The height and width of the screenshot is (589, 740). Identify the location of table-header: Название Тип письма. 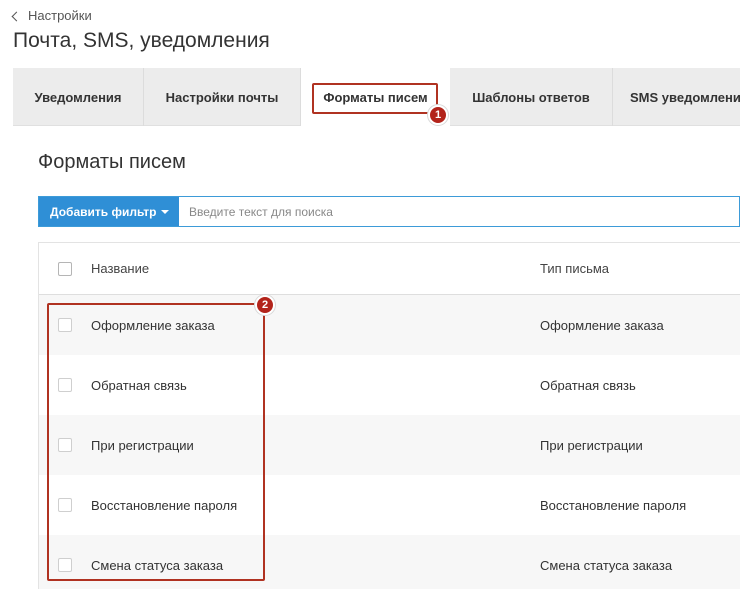
(389, 269).